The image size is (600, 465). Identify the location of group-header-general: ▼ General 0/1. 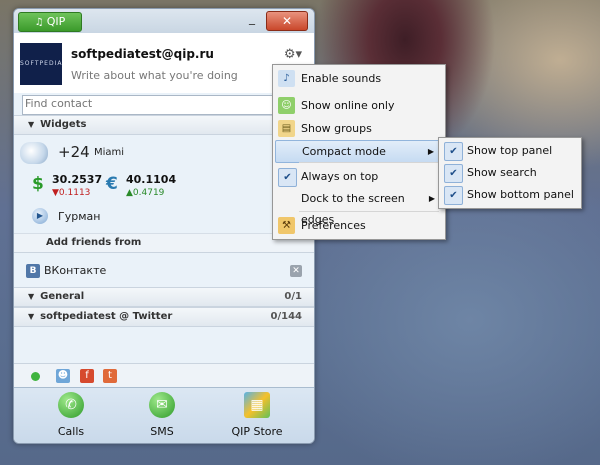
(164, 297).